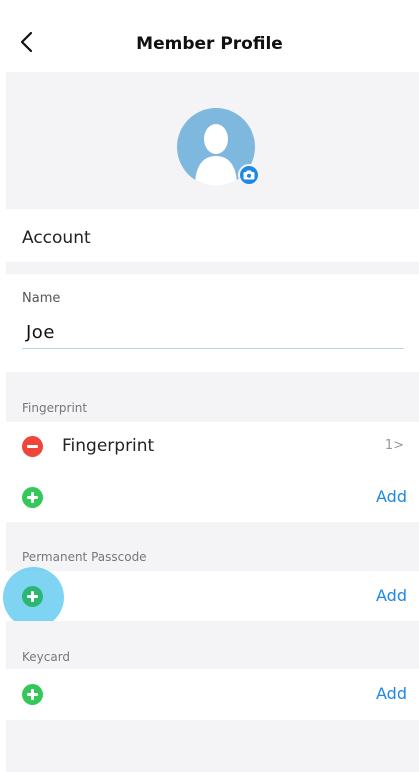 Image resolution: width=419 pixels, height=772 pixels. I want to click on name-field: Joe, so click(40, 332).